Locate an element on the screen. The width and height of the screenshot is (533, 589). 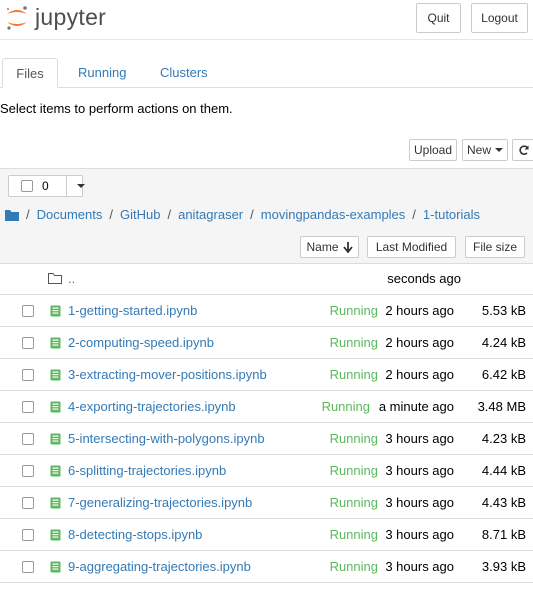
divider is located at coordinates (66, 186).